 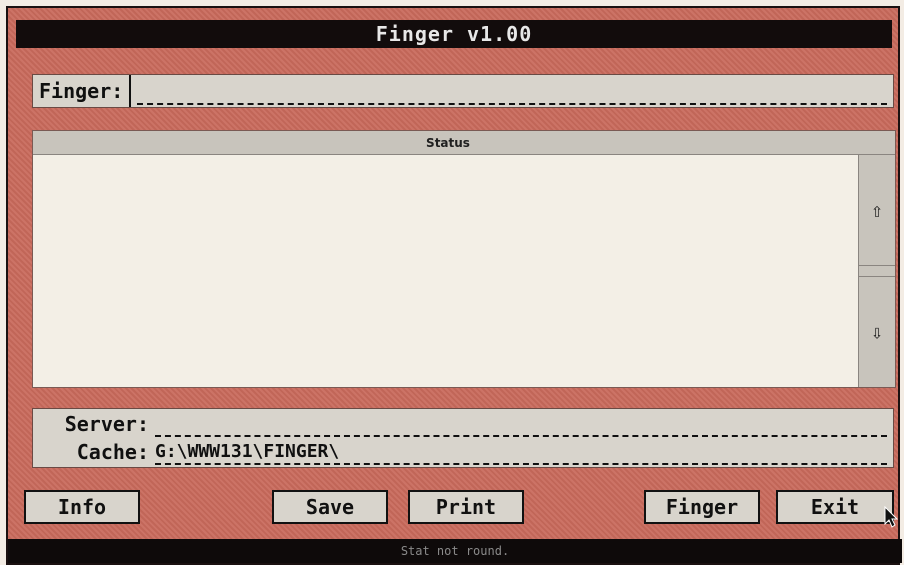 I want to click on scroll-up-button: ⇧, so click(x=877, y=210).